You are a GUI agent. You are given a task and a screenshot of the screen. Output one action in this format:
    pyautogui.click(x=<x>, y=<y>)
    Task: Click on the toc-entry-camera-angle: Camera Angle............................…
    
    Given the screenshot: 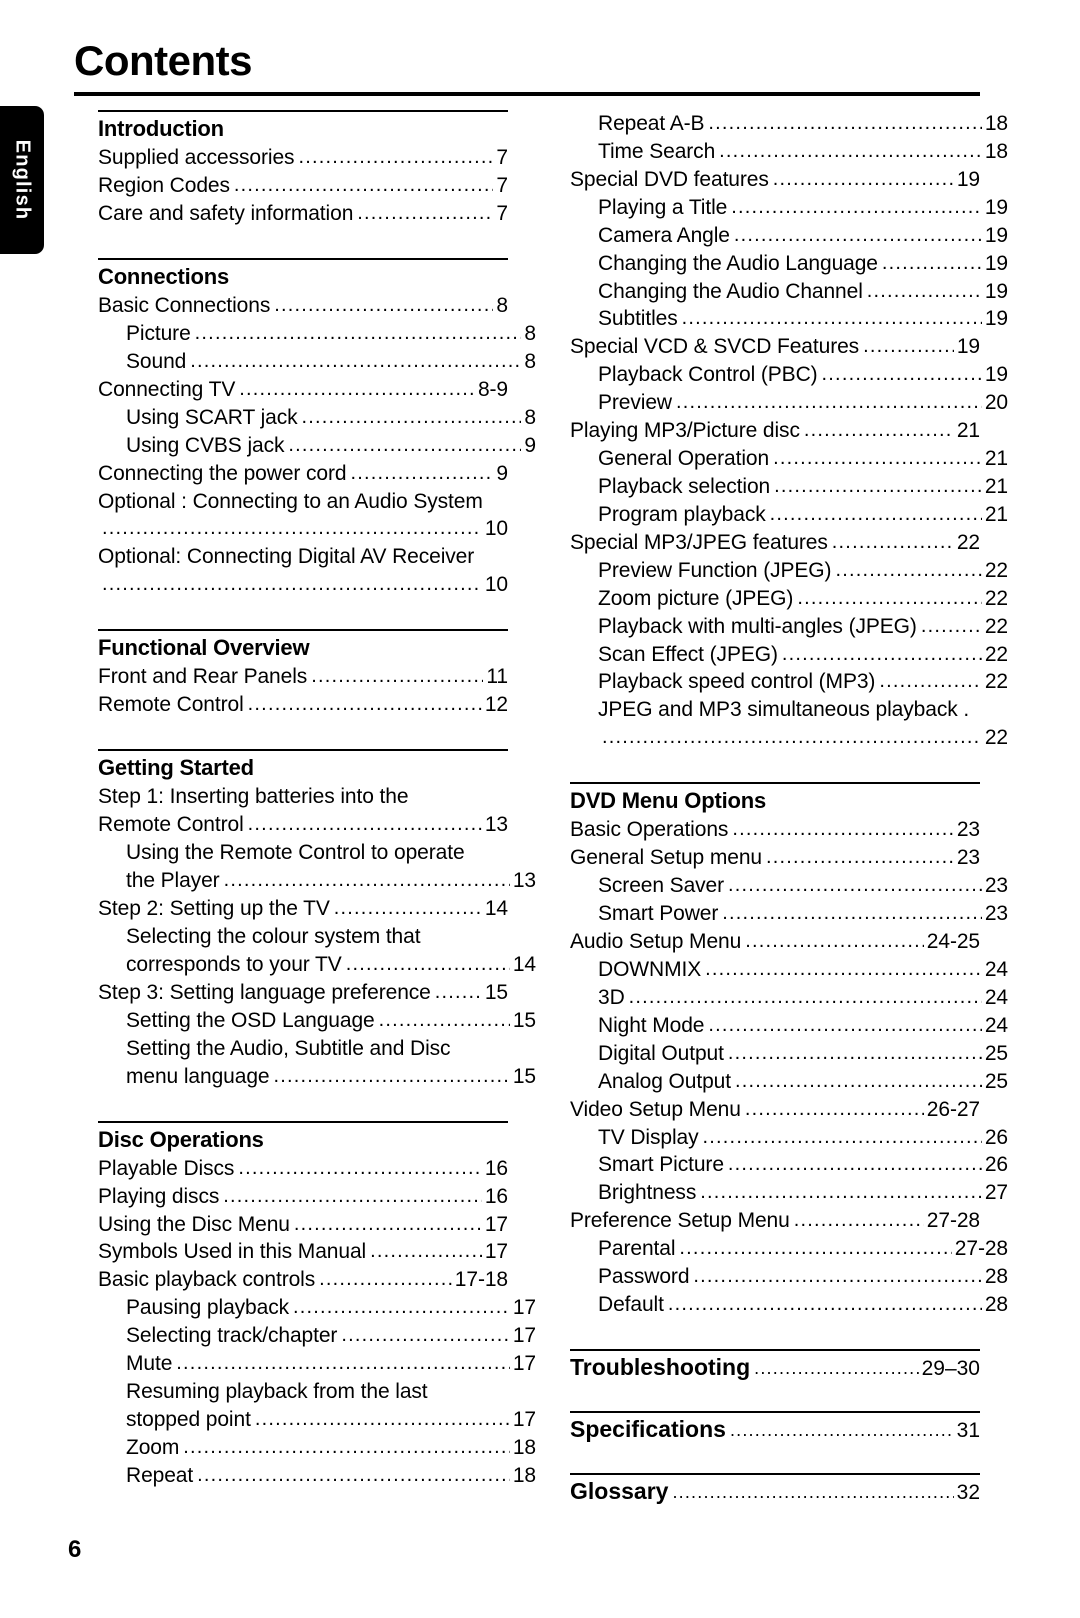 What is the action you would take?
    pyautogui.click(x=789, y=236)
    